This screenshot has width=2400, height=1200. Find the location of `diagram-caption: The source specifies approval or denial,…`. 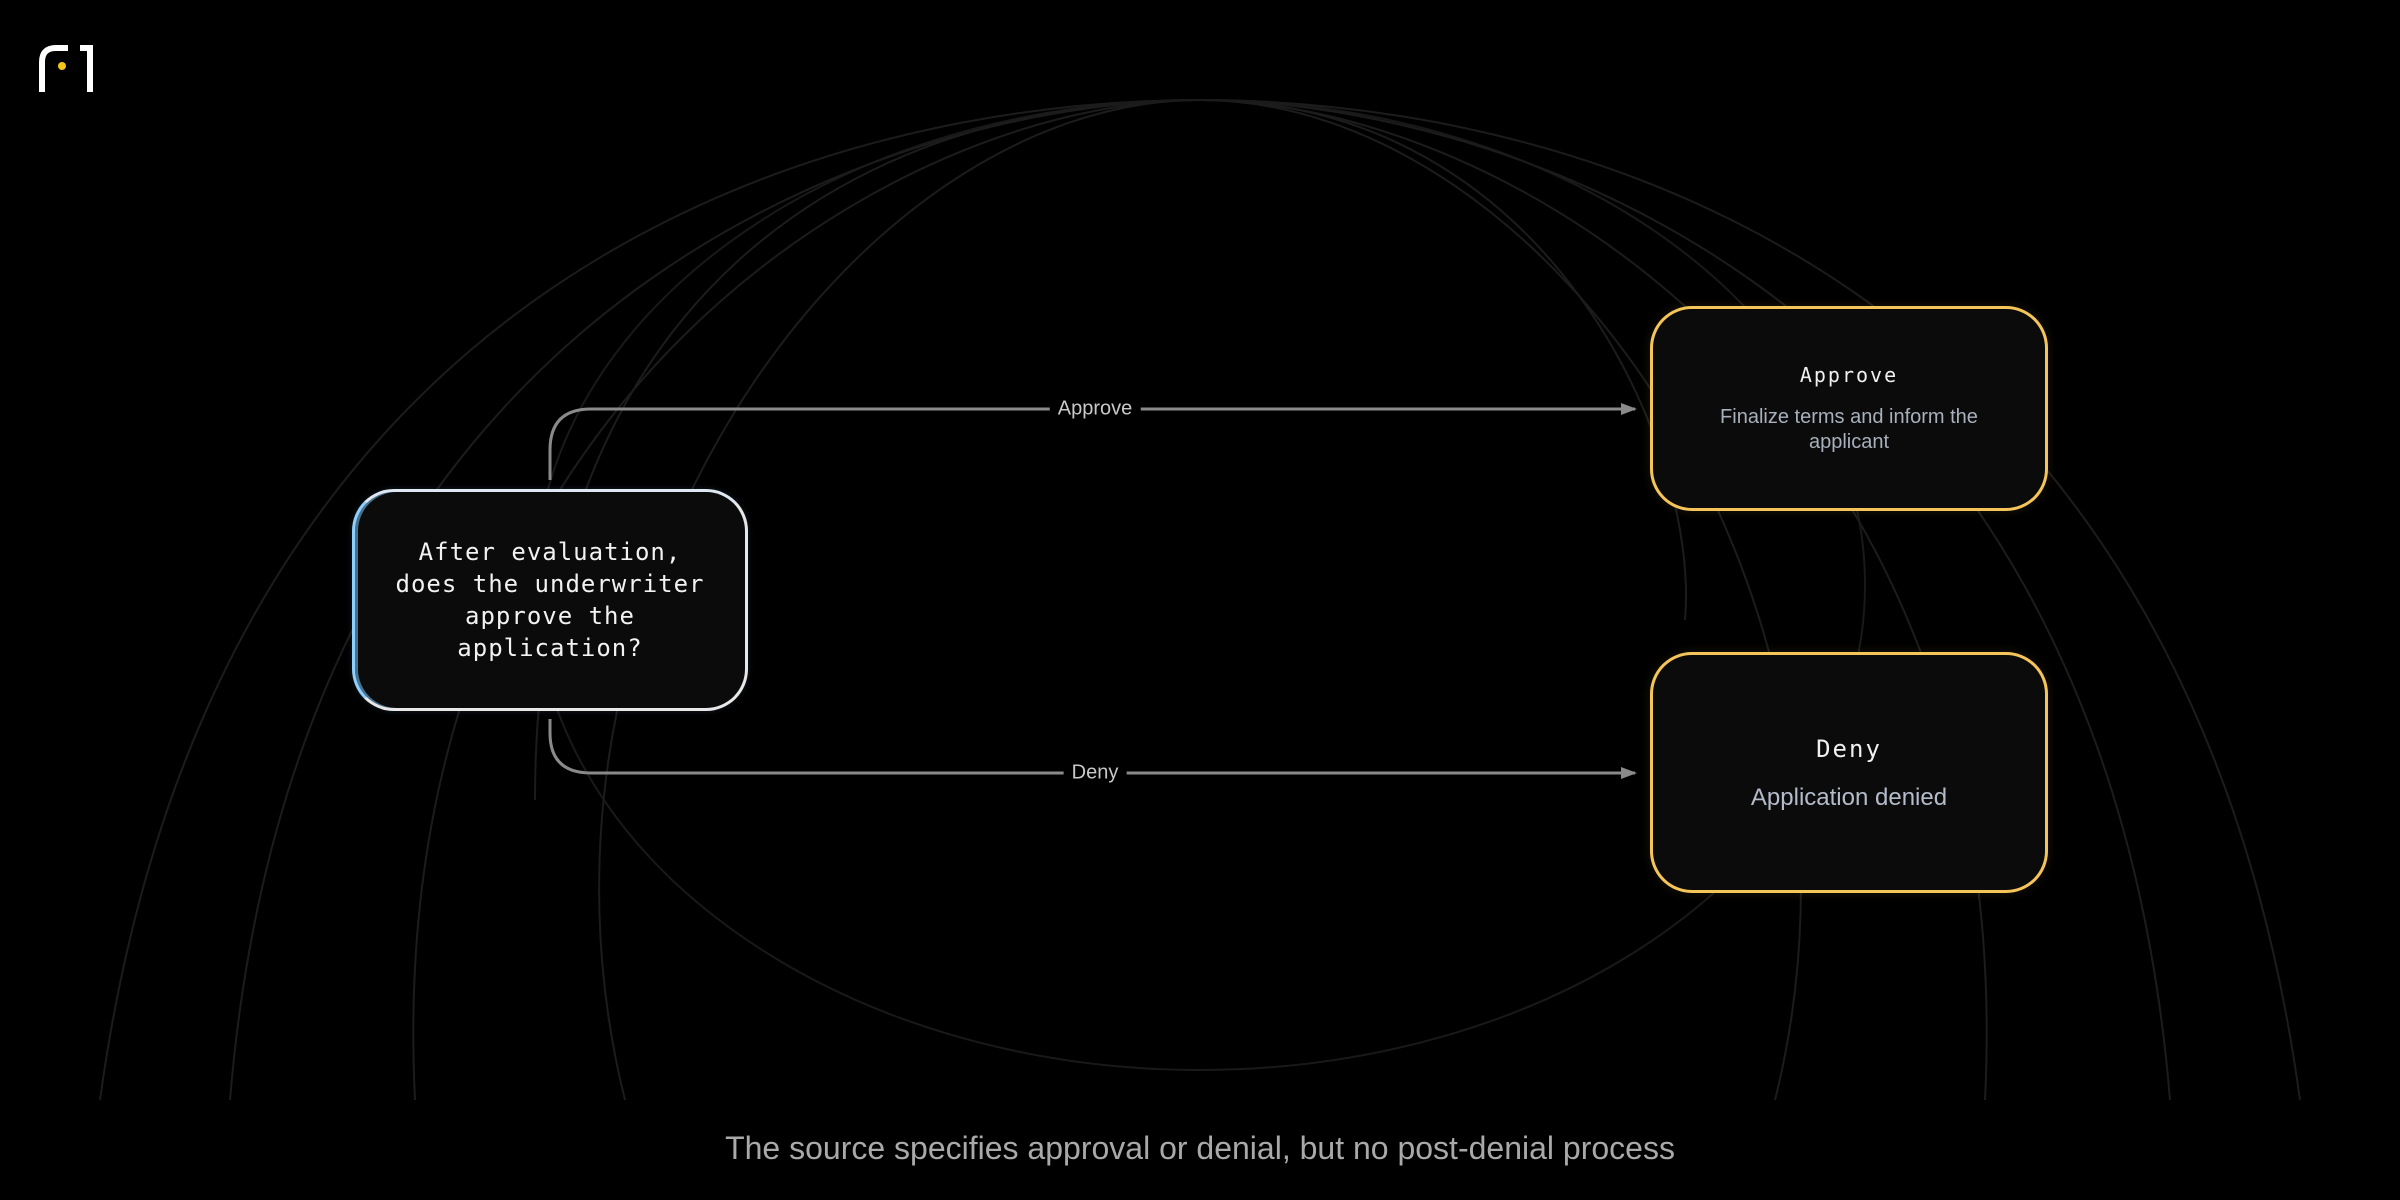

diagram-caption: The source specifies approval or denial,… is located at coordinates (1200, 1148).